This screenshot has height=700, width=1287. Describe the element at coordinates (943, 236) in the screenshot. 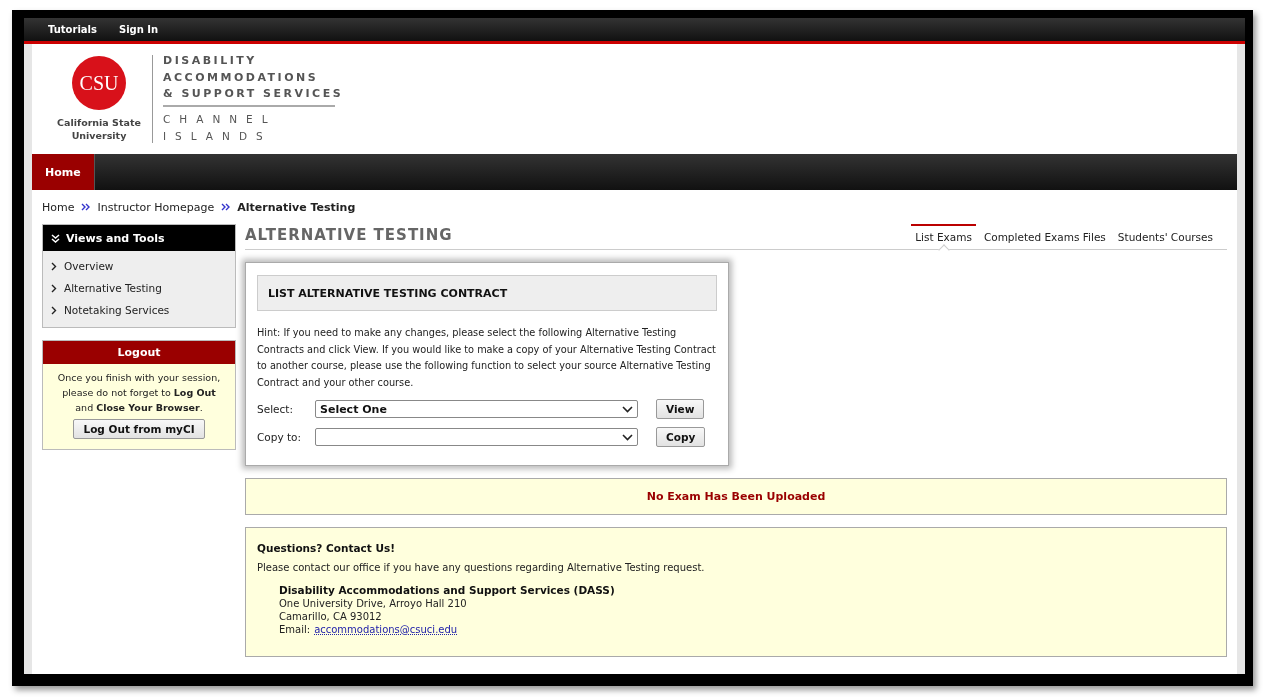

I see `tab: List Exams` at that location.